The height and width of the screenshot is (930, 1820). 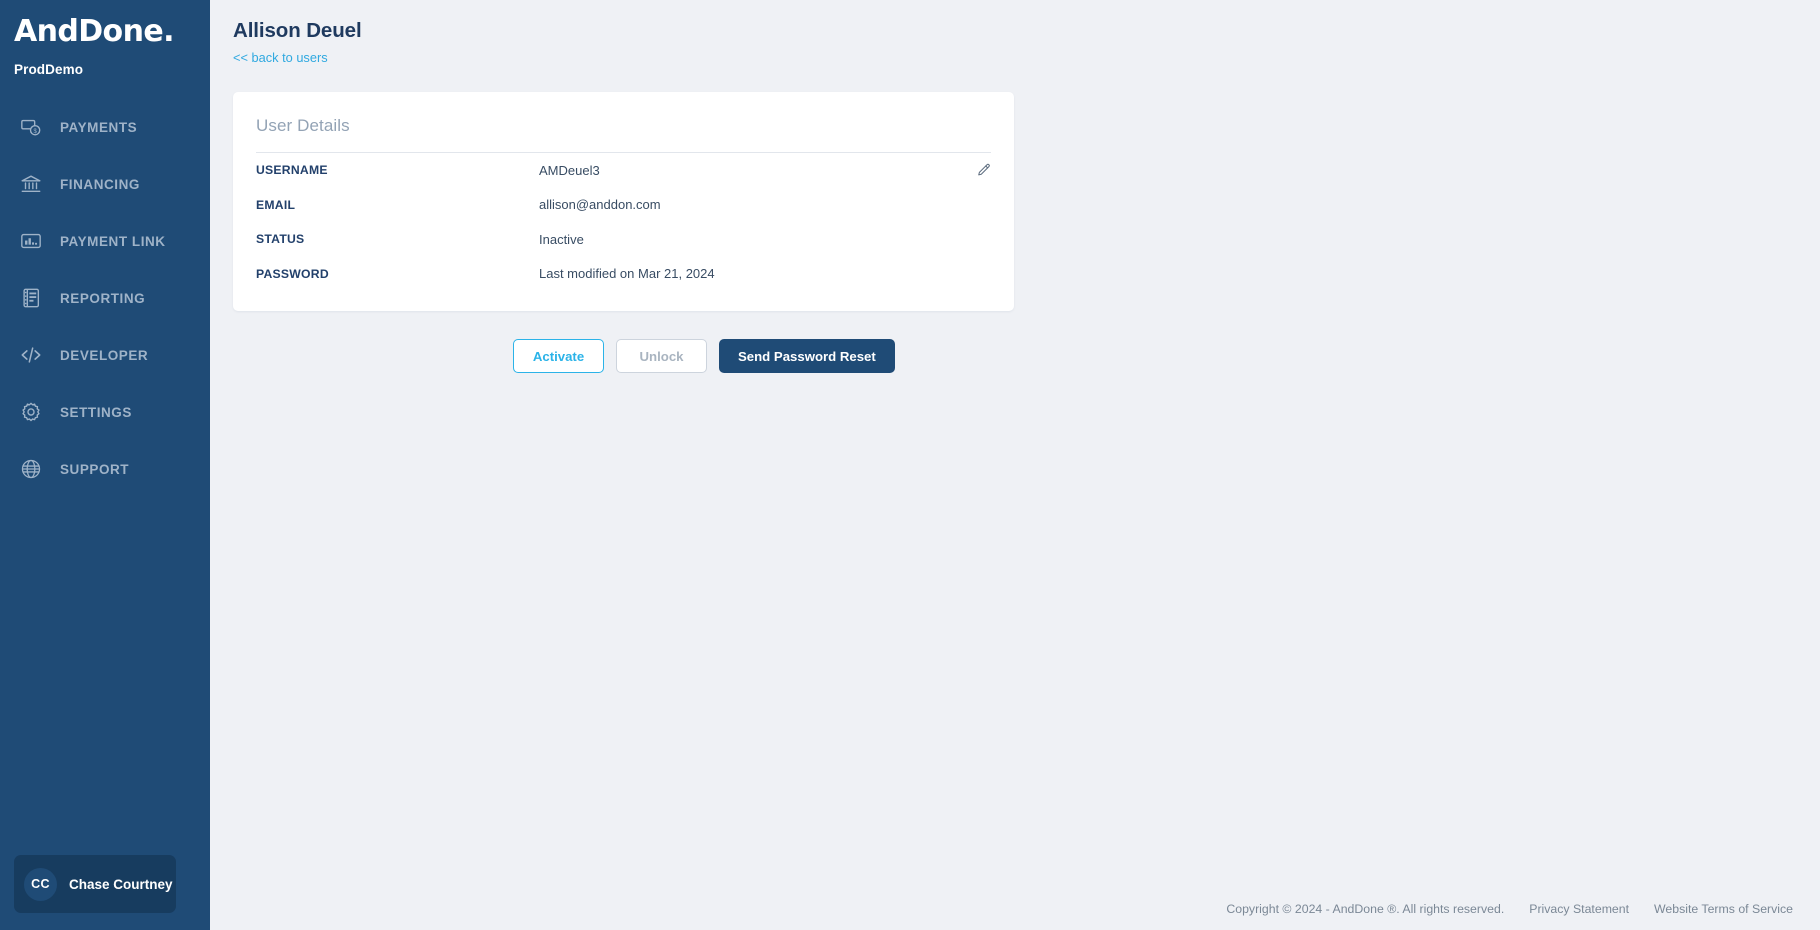 What do you see at coordinates (623, 239) in the screenshot?
I see `detail-row-status: STATUS Inactive` at bounding box center [623, 239].